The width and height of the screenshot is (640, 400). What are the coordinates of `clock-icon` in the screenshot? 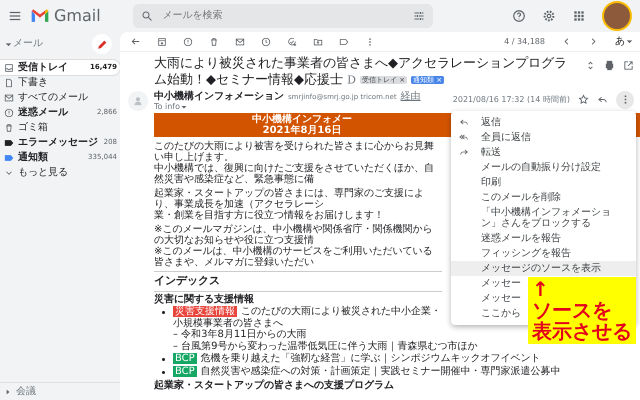 It's located at (266, 41).